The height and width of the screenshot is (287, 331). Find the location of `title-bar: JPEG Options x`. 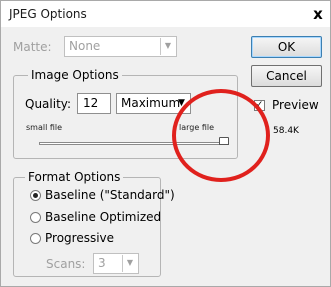

title-bar: JPEG Options x is located at coordinates (165, 14).